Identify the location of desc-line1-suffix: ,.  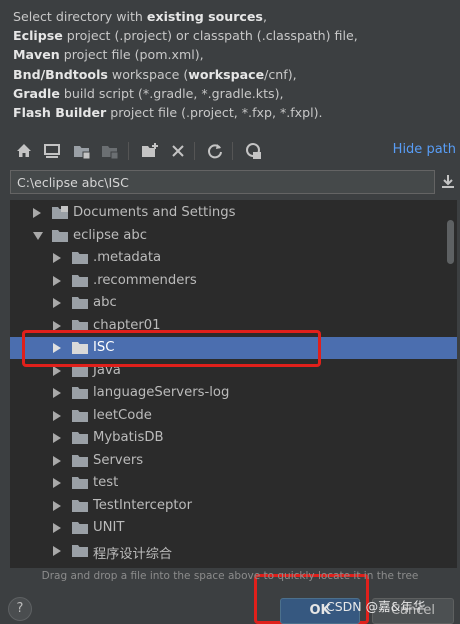
(264, 16).